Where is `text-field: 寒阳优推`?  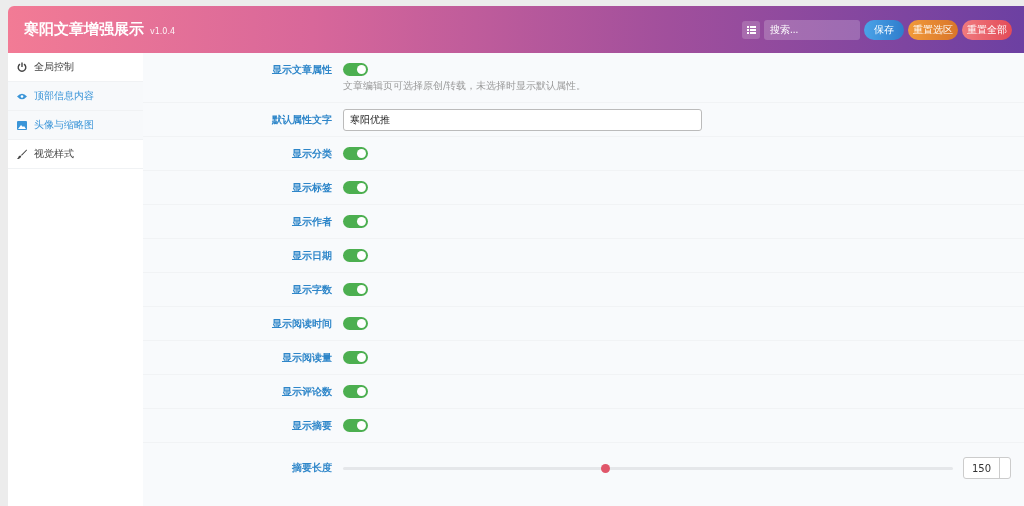 text-field: 寒阳优推 is located at coordinates (522, 120).